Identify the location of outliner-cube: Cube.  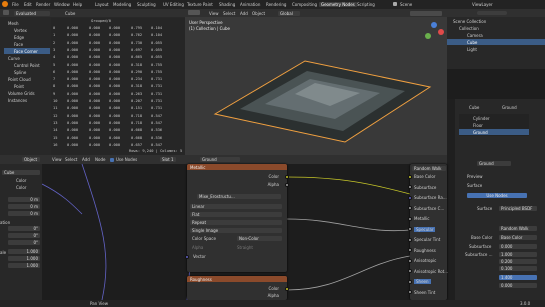
(472, 42).